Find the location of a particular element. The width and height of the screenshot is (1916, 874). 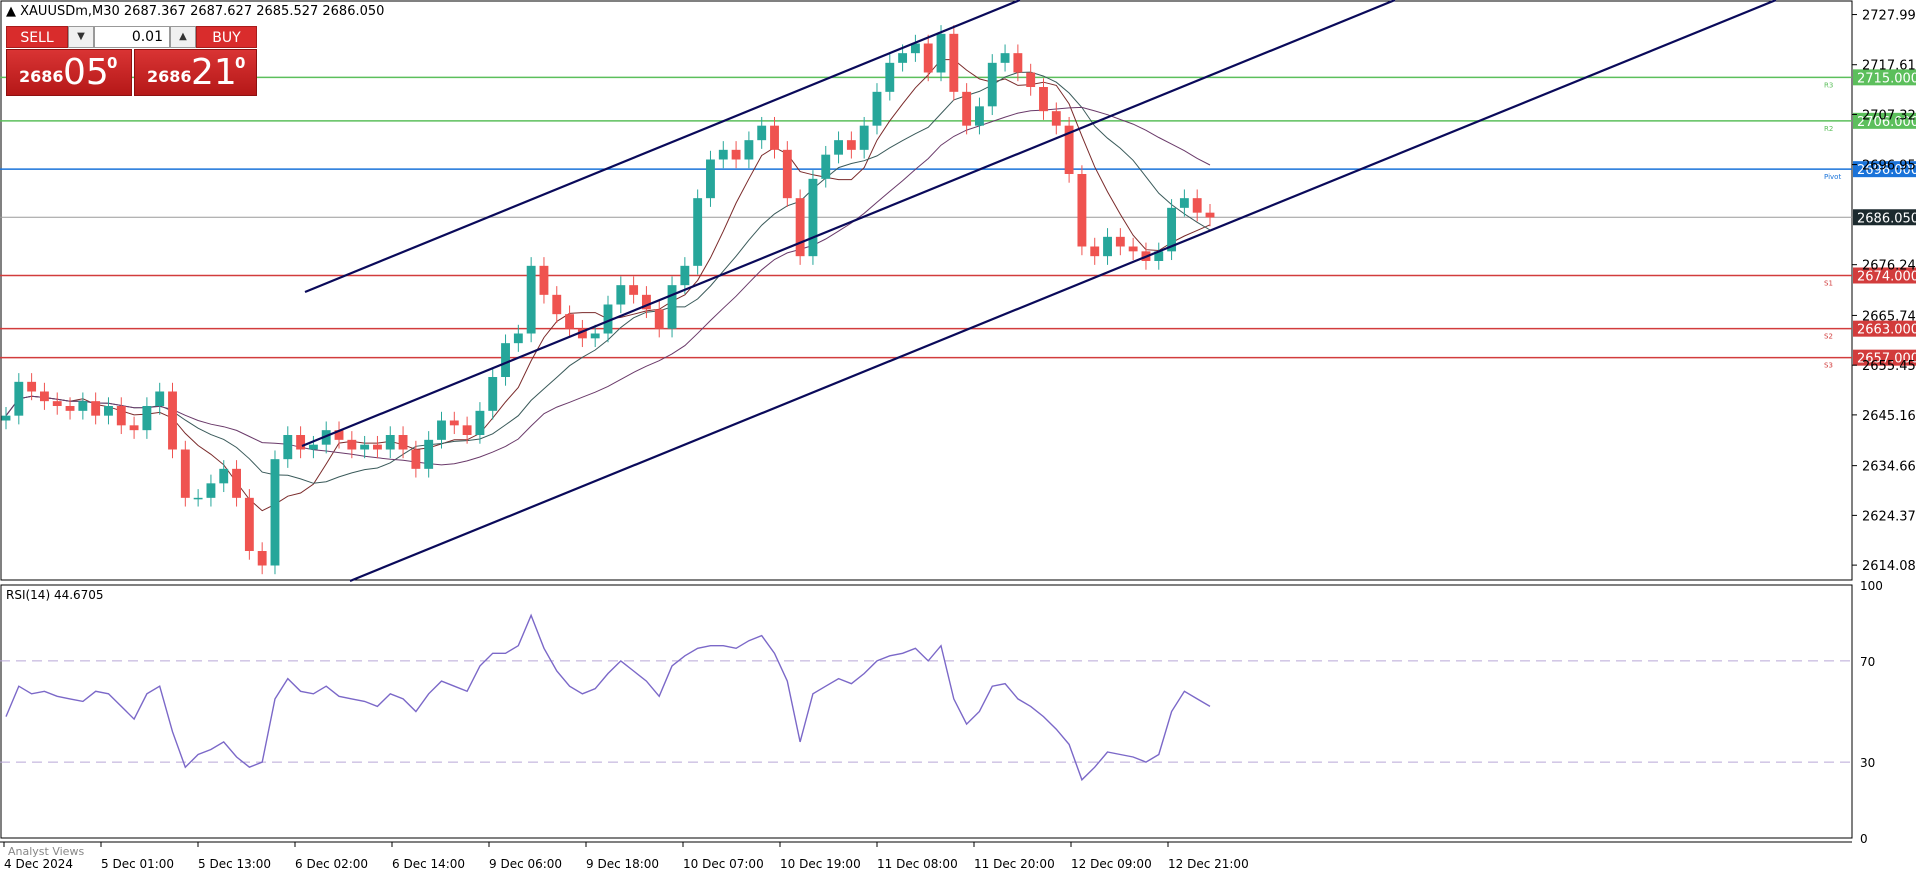

buy-price-sup: 0 is located at coordinates (240, 63).